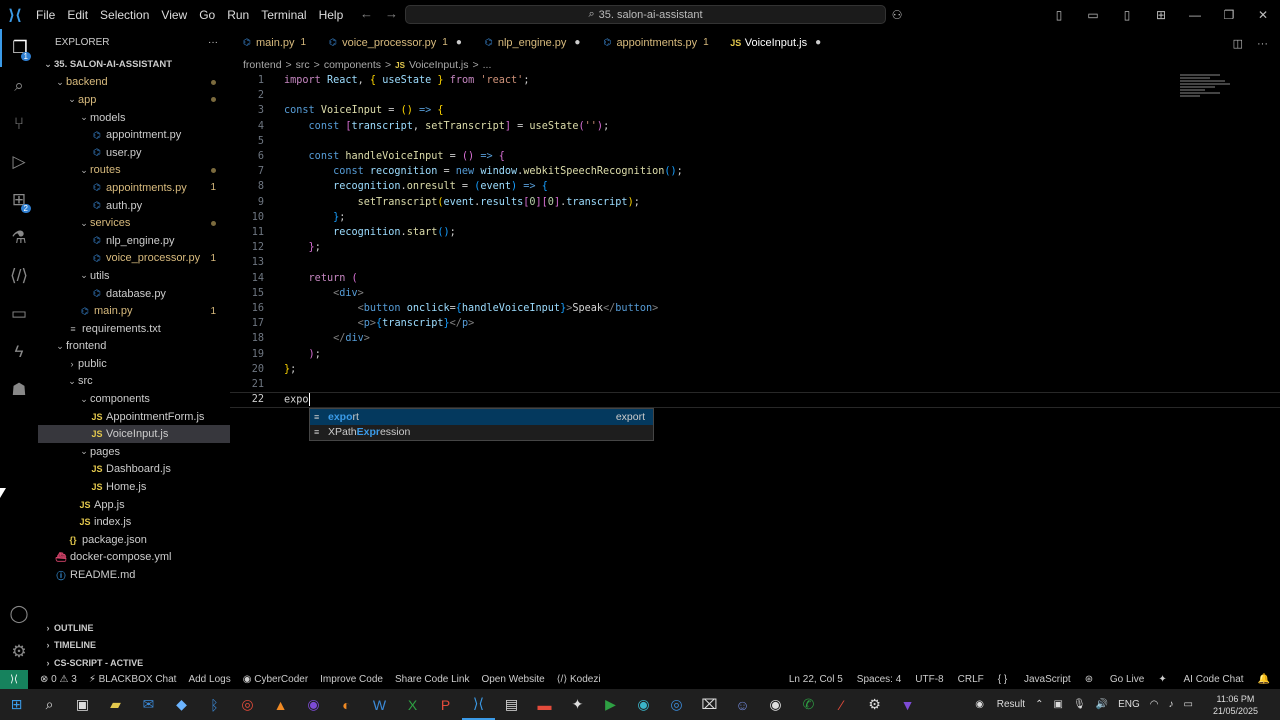  What do you see at coordinates (134, 487) in the screenshot?
I see `file-Home.js: JS Home.js` at bounding box center [134, 487].